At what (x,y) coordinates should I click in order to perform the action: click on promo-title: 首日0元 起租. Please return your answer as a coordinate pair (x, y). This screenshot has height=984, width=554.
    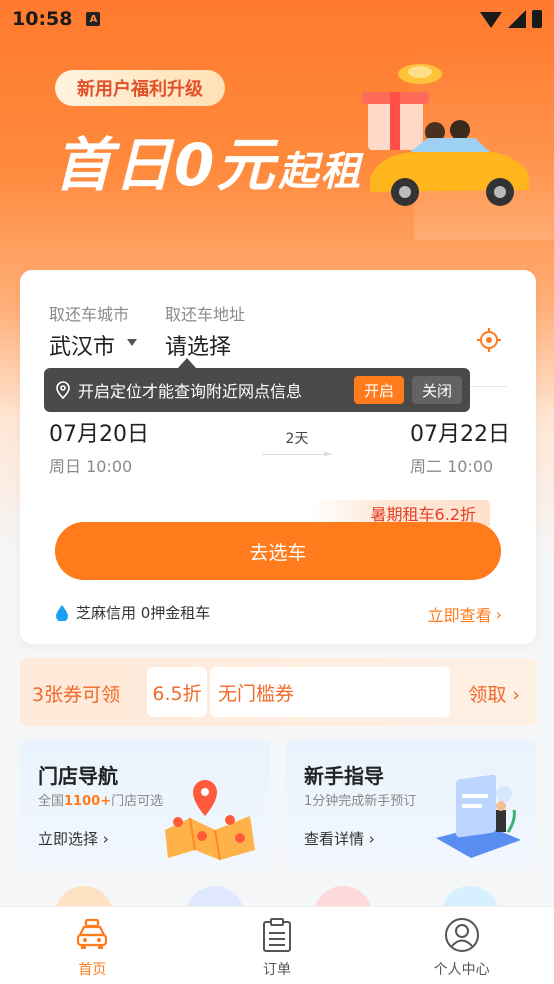
    Looking at the image, I should click on (208, 160).